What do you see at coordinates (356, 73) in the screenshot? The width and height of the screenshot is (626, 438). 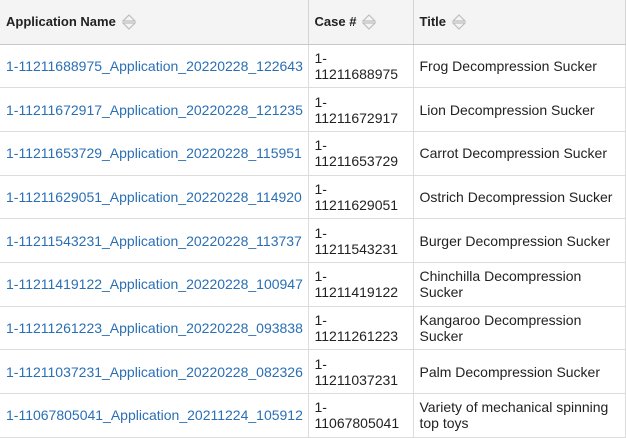 I see `case-number-value: 11211688975` at bounding box center [356, 73].